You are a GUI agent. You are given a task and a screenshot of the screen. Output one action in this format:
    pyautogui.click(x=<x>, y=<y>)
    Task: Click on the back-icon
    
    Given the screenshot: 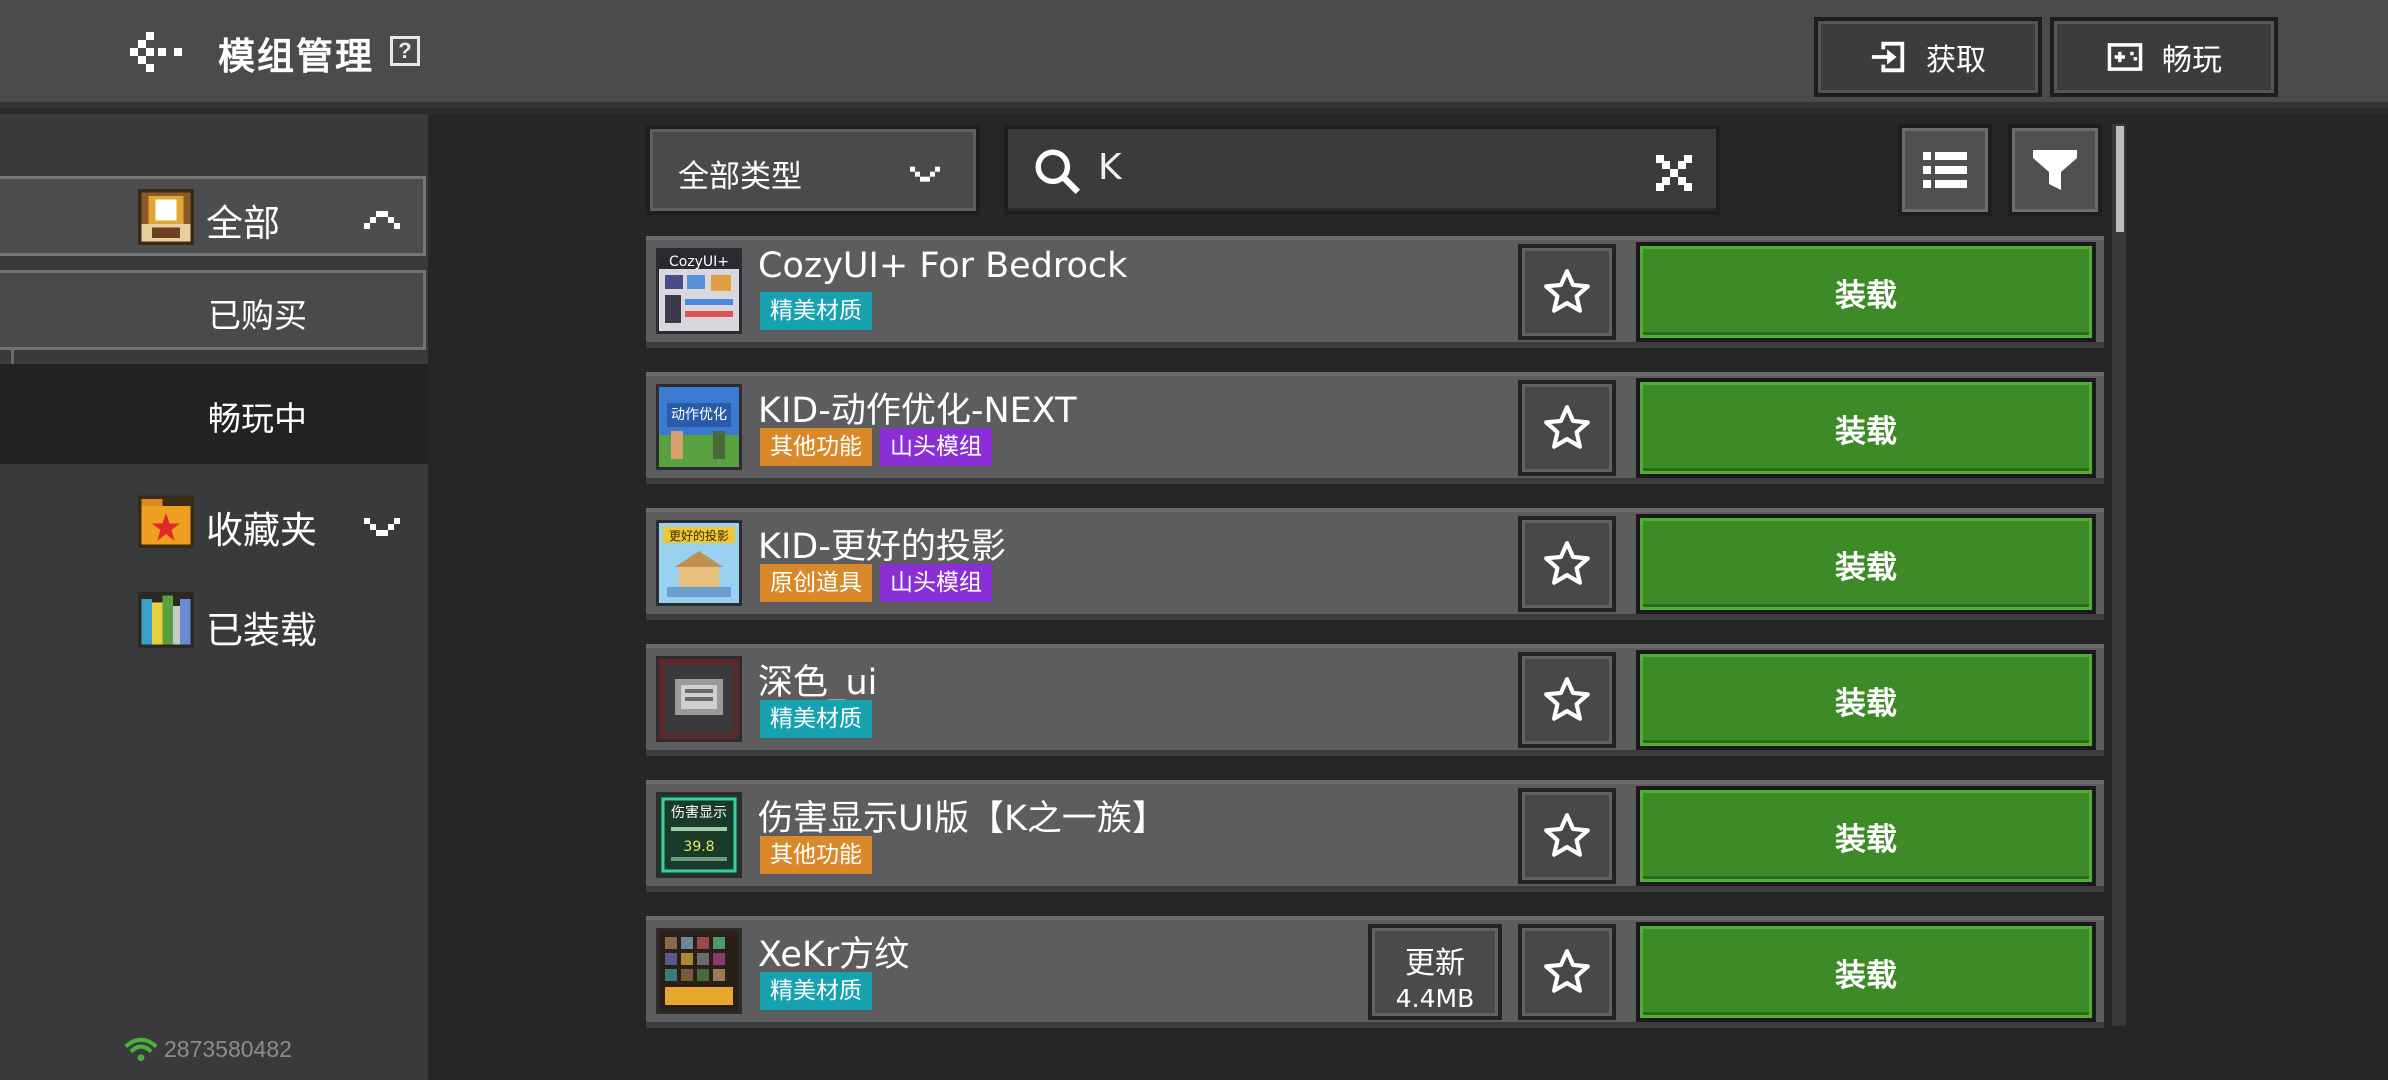 What is the action you would take?
    pyautogui.click(x=156, y=52)
    